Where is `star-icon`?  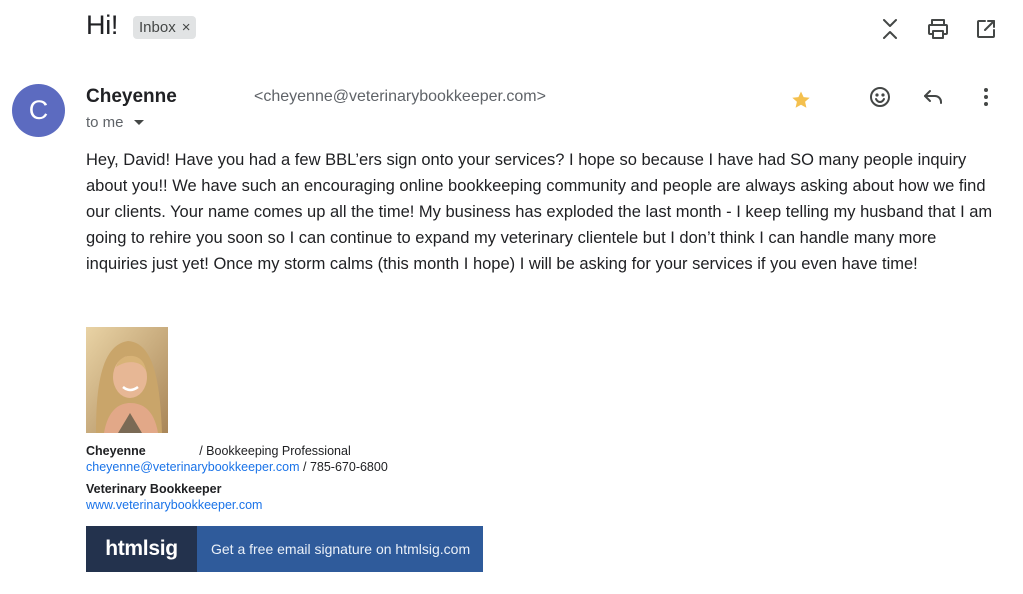 star-icon is located at coordinates (801, 100).